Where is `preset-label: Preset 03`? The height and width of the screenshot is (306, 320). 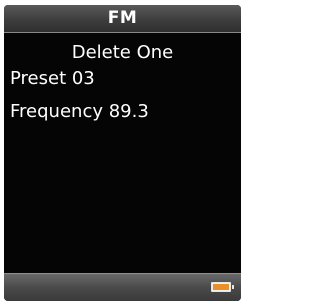
preset-label: Preset 03 is located at coordinates (52, 78).